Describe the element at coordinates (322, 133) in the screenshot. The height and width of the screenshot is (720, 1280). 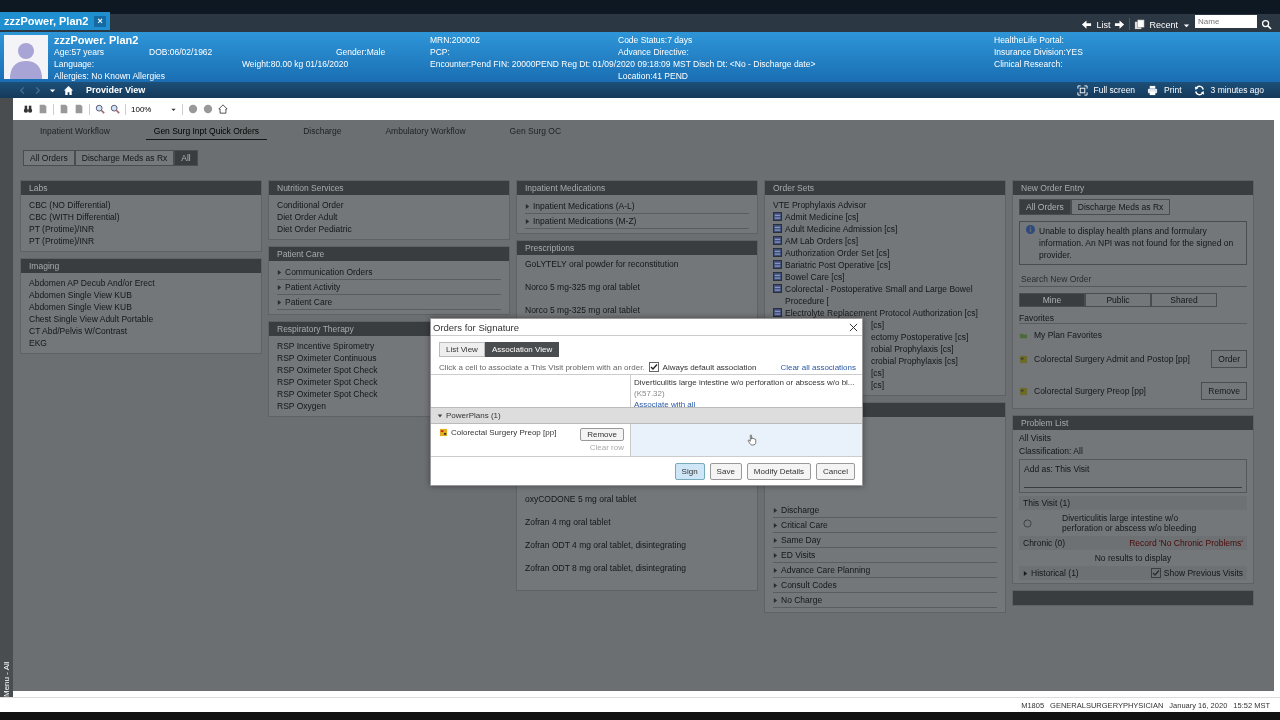
I see `workflow-tab: Discharge` at that location.